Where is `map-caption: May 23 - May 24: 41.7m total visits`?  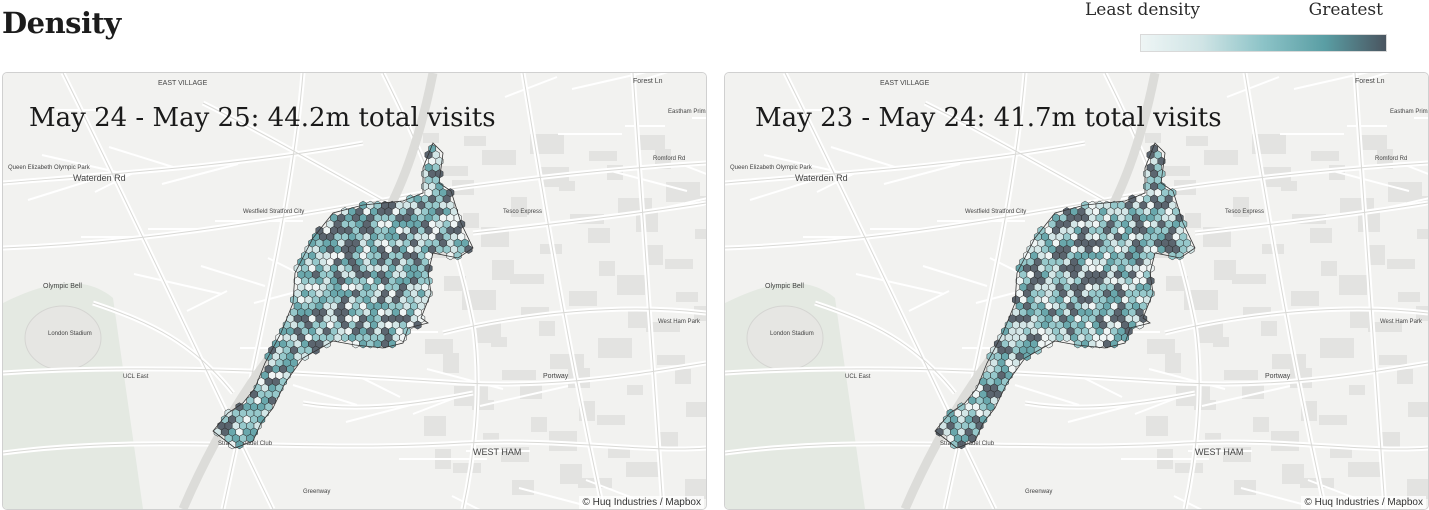 map-caption: May 23 - May 24: 41.7m total visits is located at coordinates (988, 118).